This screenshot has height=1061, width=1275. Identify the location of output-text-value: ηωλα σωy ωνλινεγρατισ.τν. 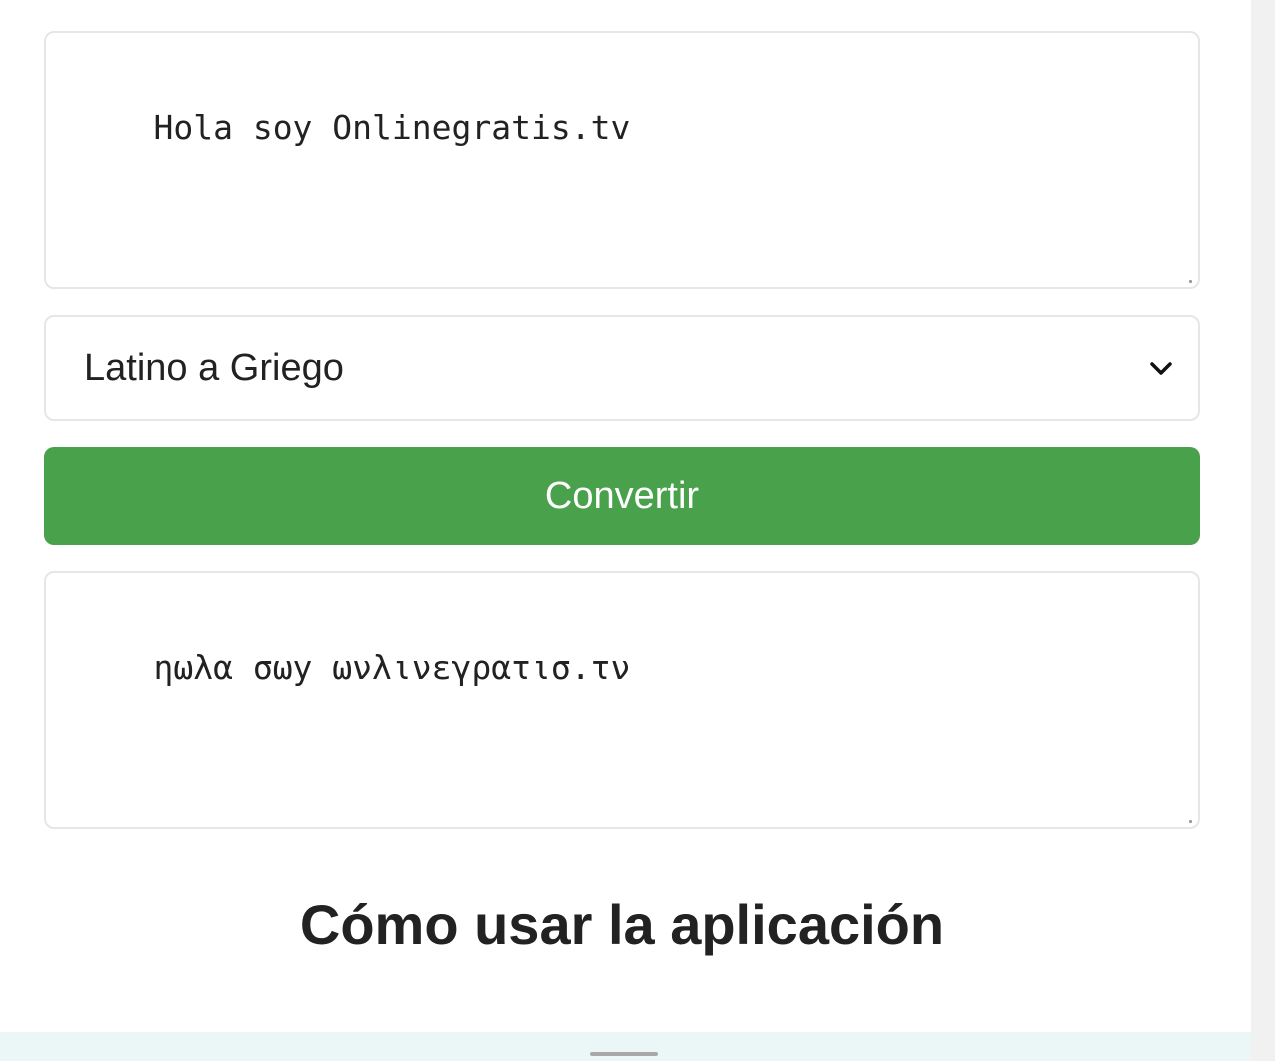
(392, 667).